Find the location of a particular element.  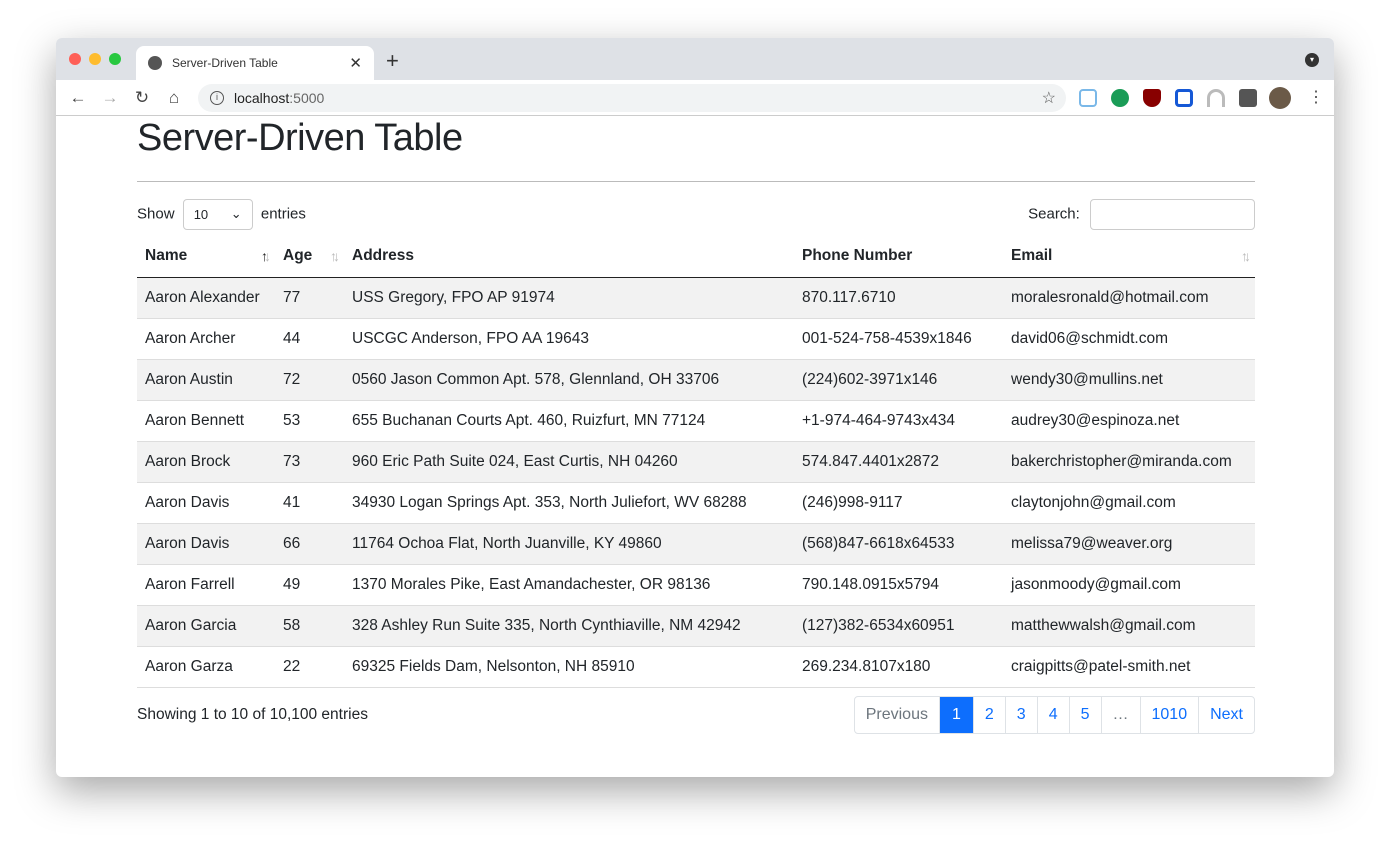

page-button-1: 1 is located at coordinates (955, 714).